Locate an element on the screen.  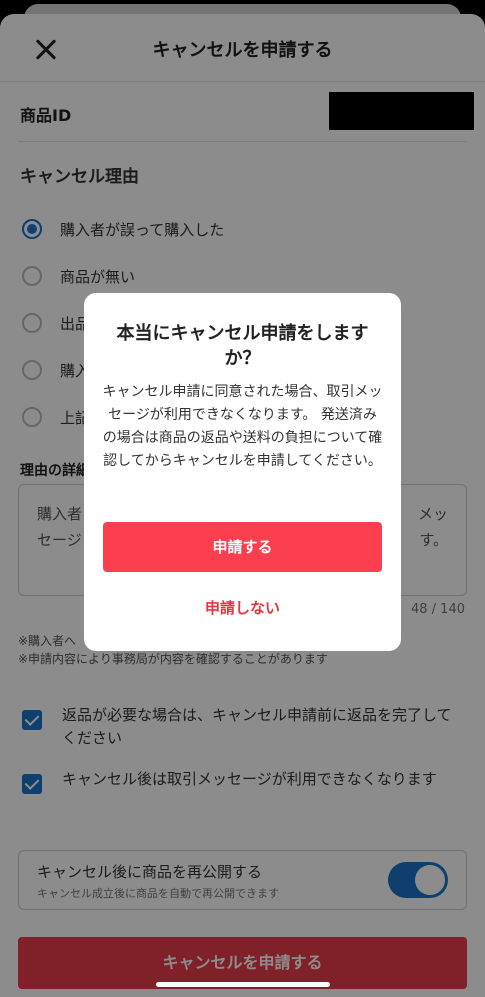
confirm-apply-button: 申請する is located at coordinates (242, 547).